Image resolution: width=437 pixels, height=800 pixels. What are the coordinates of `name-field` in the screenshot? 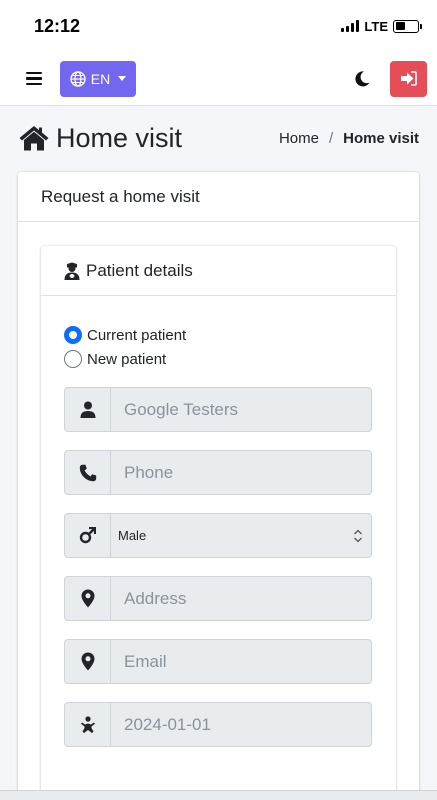 It's located at (241, 409).